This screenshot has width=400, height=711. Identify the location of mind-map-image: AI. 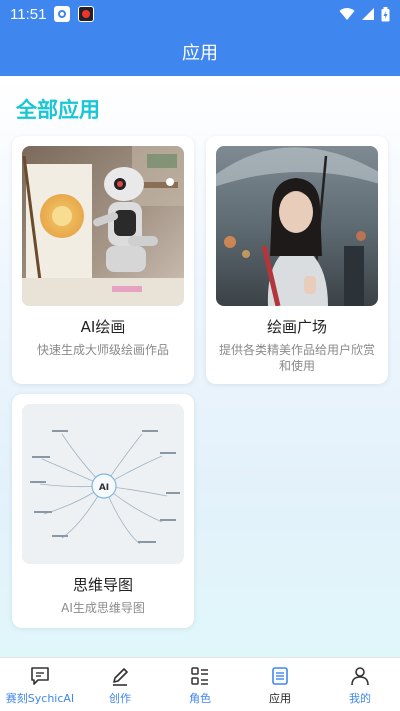
(103, 484).